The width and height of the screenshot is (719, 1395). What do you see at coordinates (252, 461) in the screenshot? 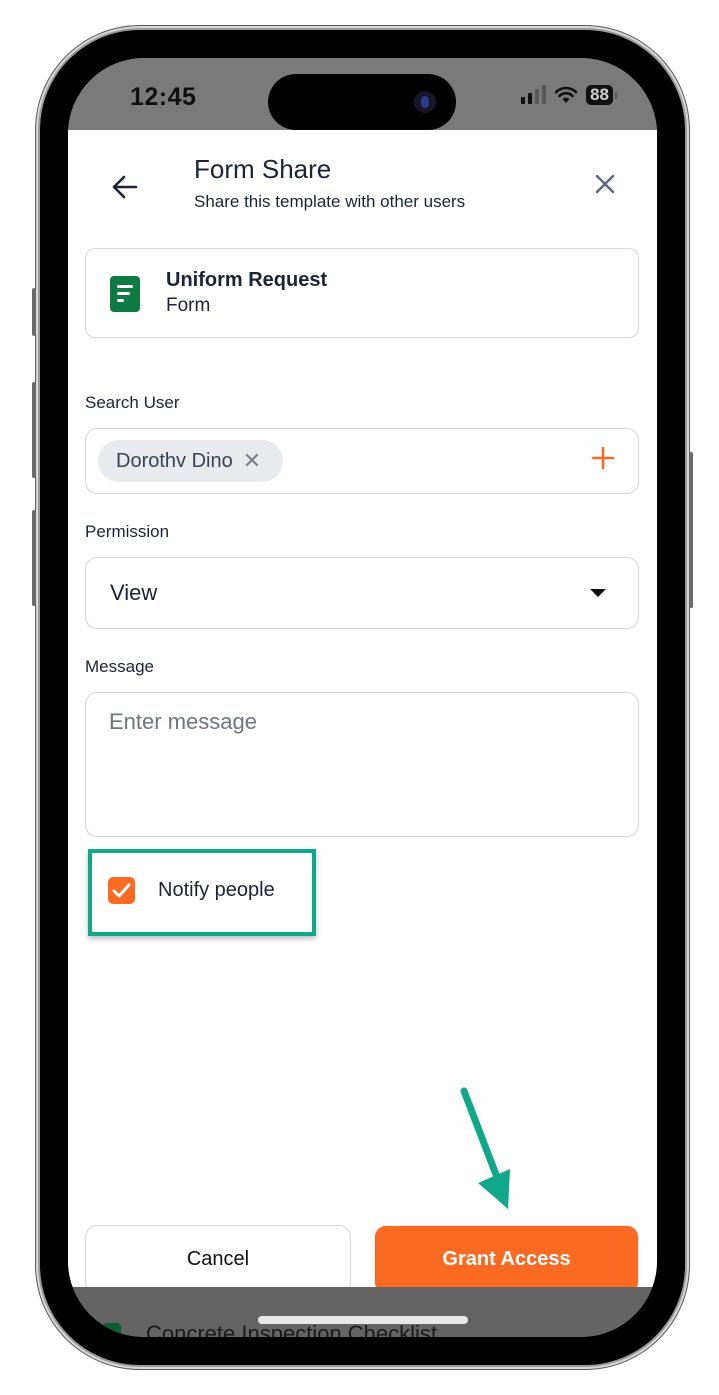
I see `remove-user-icon: ✕` at bounding box center [252, 461].